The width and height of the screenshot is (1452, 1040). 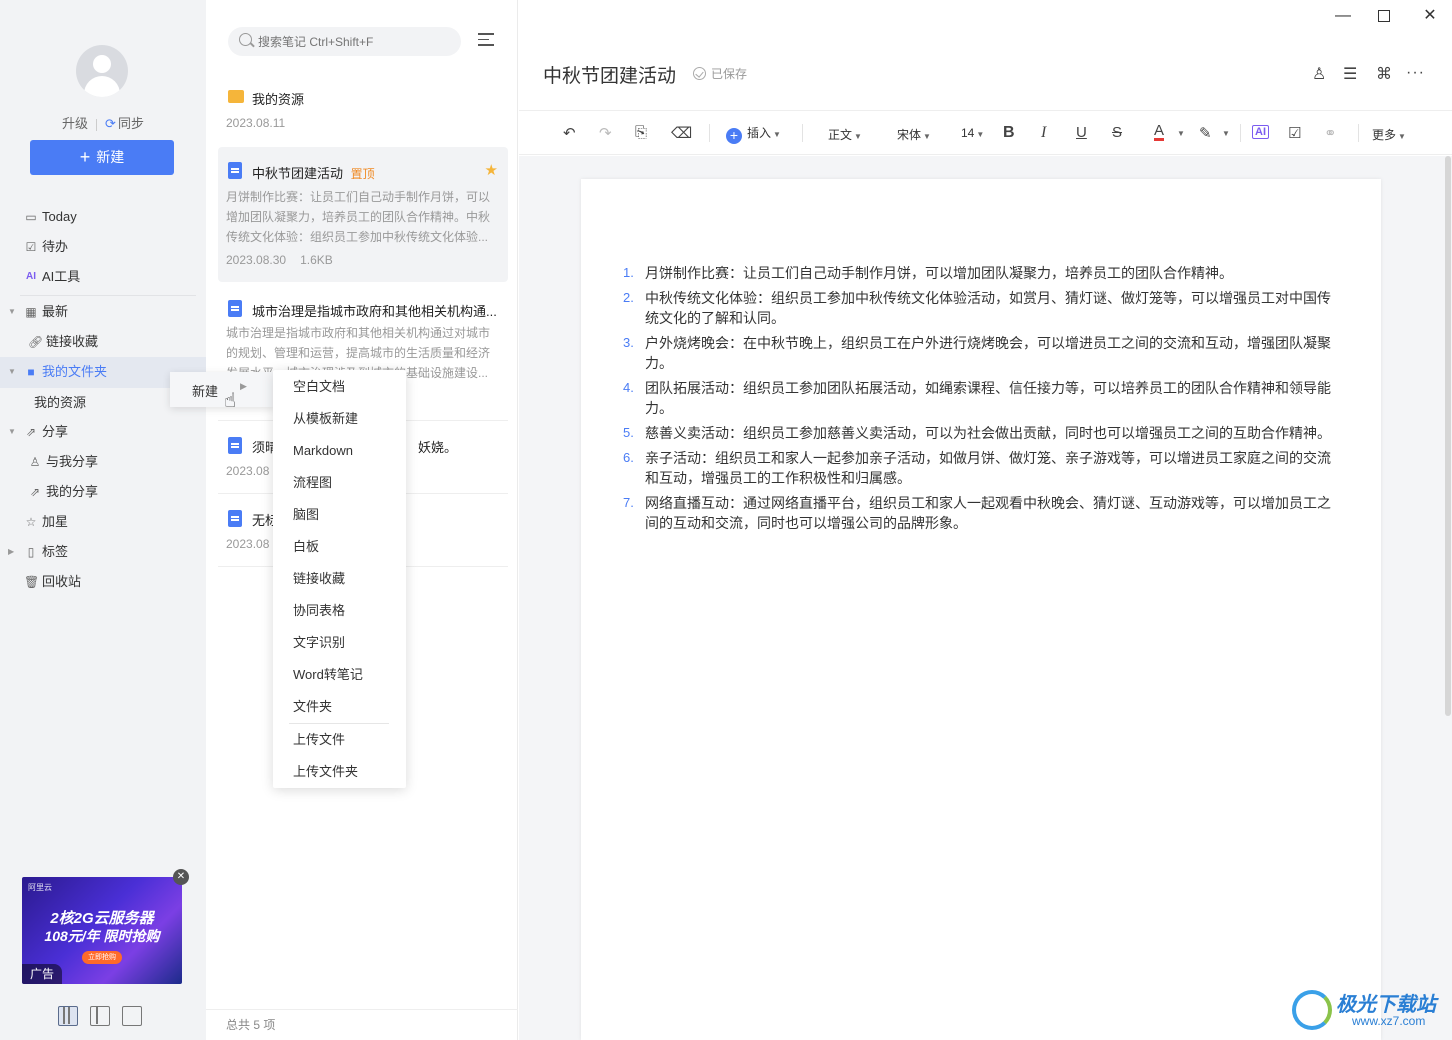 I want to click on ad-cta: 立即抢购, so click(x=102, y=957).